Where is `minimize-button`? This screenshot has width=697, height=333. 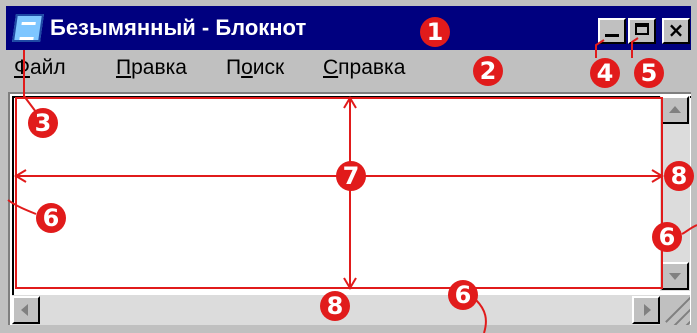 minimize-button is located at coordinates (612, 31).